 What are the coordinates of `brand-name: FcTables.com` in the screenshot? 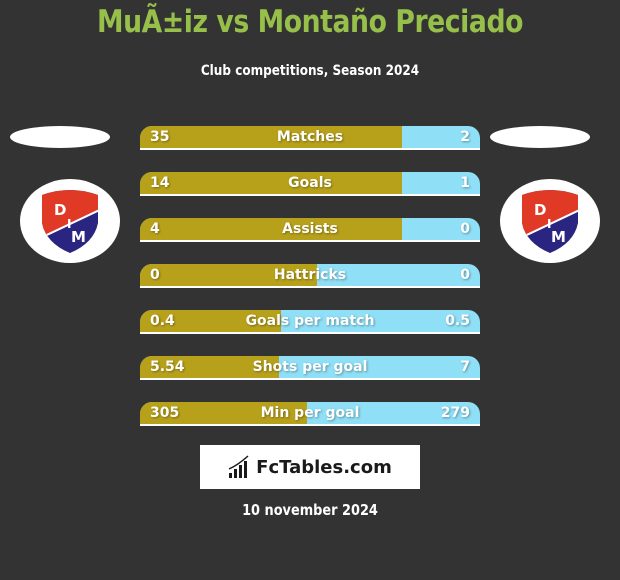 It's located at (324, 467).